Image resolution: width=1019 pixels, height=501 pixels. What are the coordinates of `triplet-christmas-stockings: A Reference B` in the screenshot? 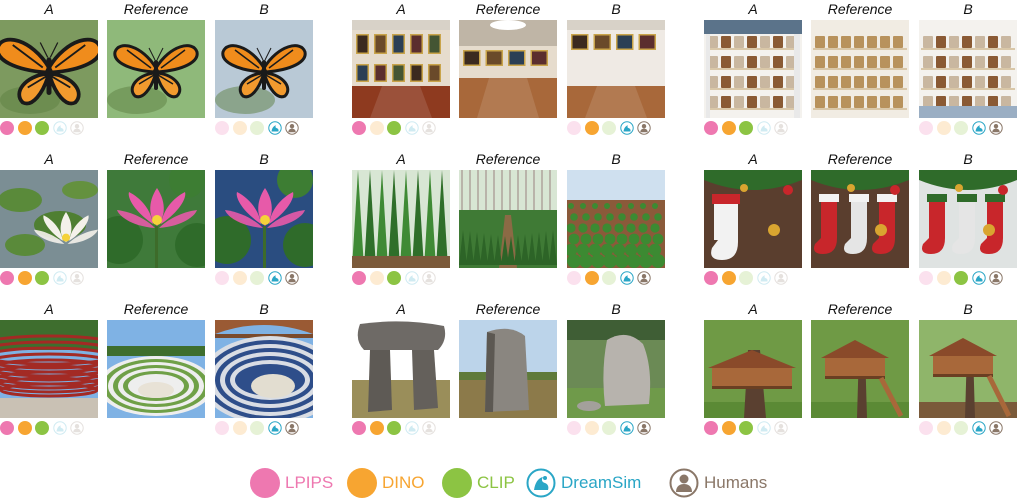 It's located at (861, 217).